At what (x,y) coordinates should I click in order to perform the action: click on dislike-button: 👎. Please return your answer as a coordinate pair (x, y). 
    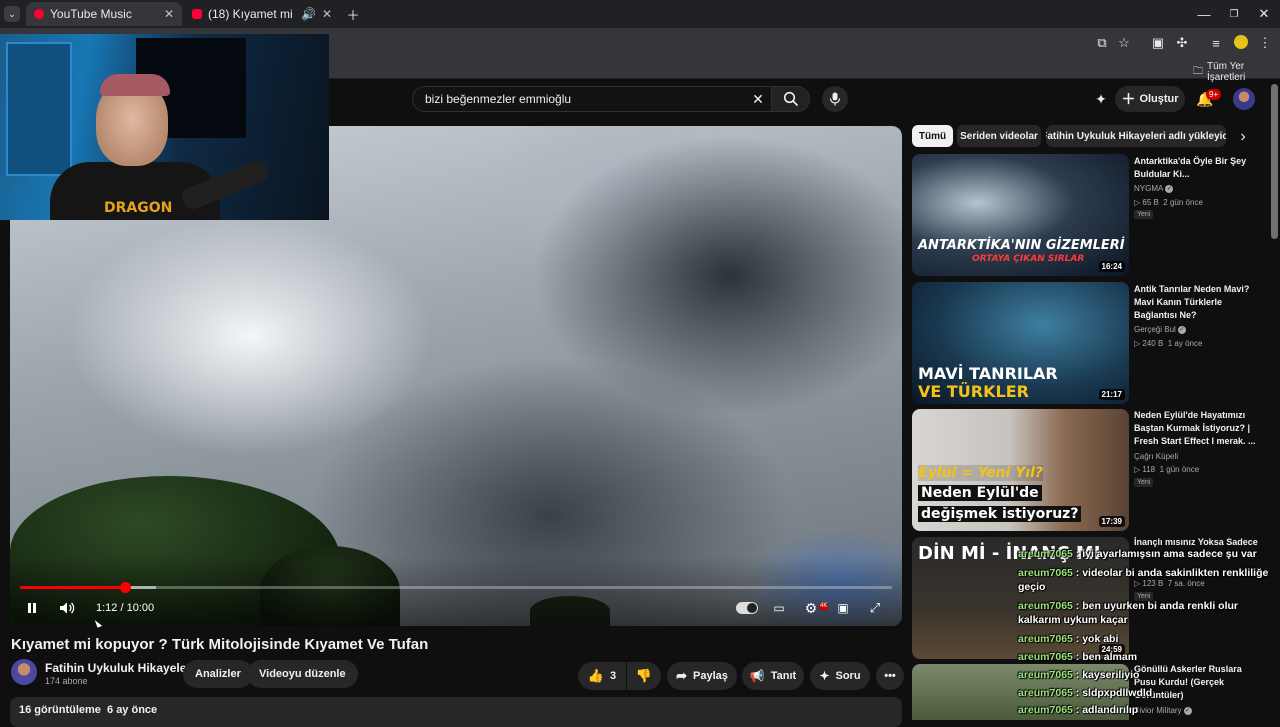
    Looking at the image, I should click on (644, 676).